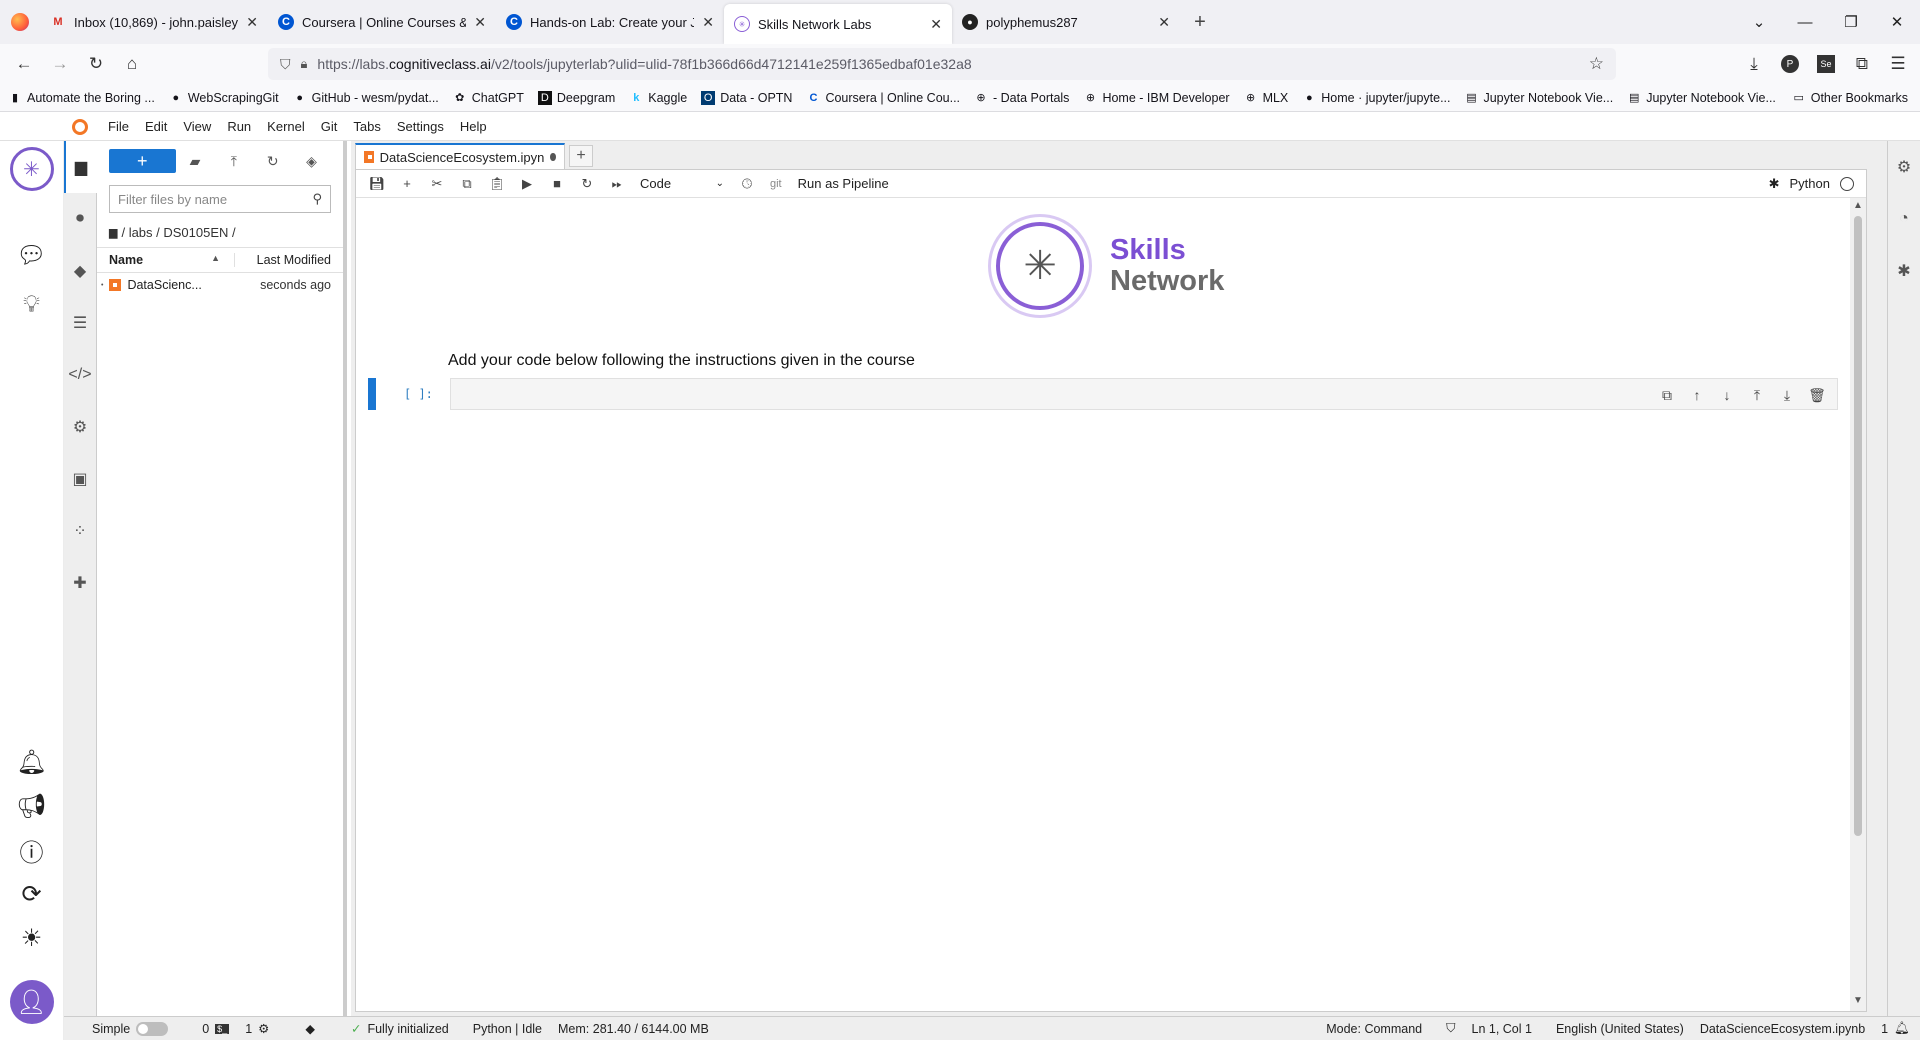 This screenshot has height=1040, width=1920. What do you see at coordinates (80, 583) in the screenshot?
I see `extension-manager-puzzle-icon: ✚` at bounding box center [80, 583].